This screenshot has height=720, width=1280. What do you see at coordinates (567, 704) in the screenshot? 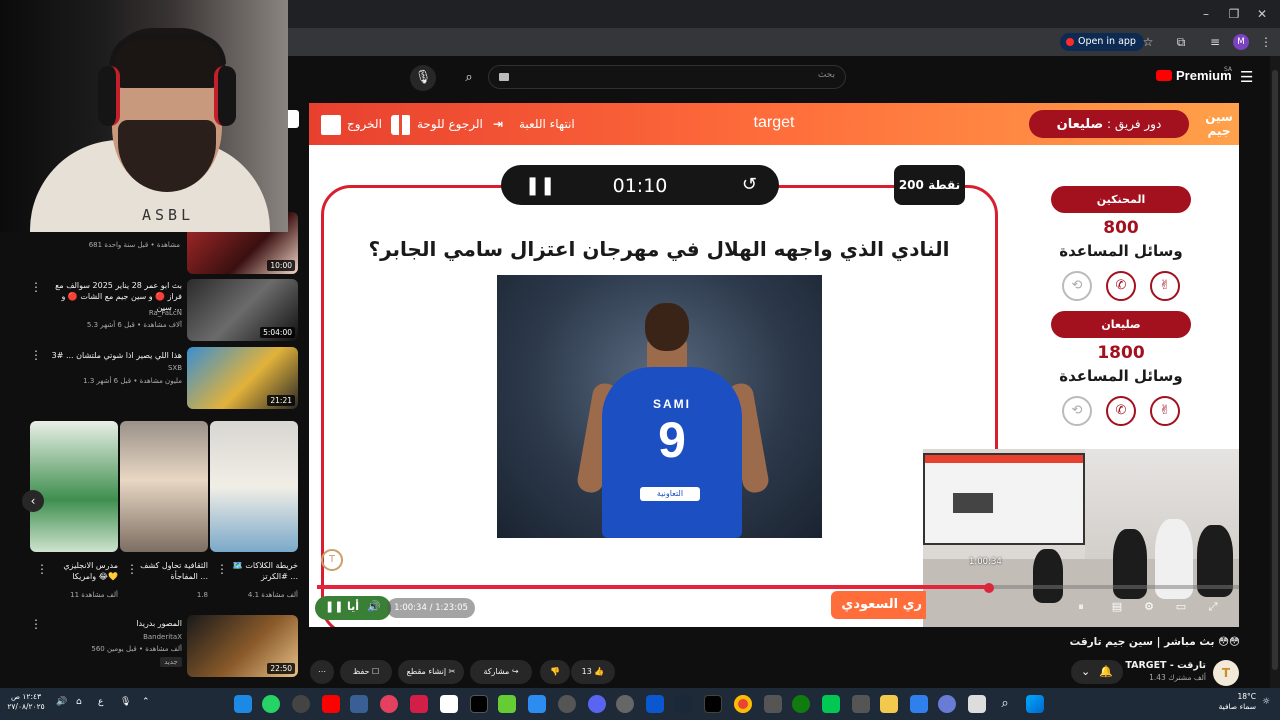
I see `settings-app-icon` at bounding box center [567, 704].